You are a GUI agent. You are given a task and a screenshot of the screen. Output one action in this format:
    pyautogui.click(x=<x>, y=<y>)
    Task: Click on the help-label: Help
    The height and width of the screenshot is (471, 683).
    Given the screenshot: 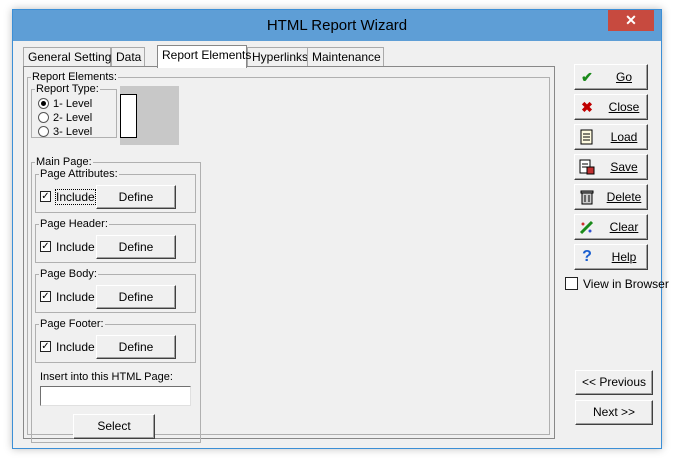 What is the action you would take?
    pyautogui.click(x=624, y=257)
    